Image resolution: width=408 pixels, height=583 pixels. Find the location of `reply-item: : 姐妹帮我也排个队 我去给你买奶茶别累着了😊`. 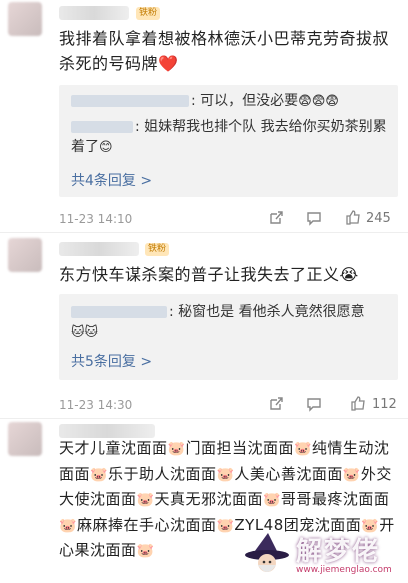

reply-item: : 姐妹帮我也排个队 我去给你买奶茶别累着了😊 is located at coordinates (229, 137).